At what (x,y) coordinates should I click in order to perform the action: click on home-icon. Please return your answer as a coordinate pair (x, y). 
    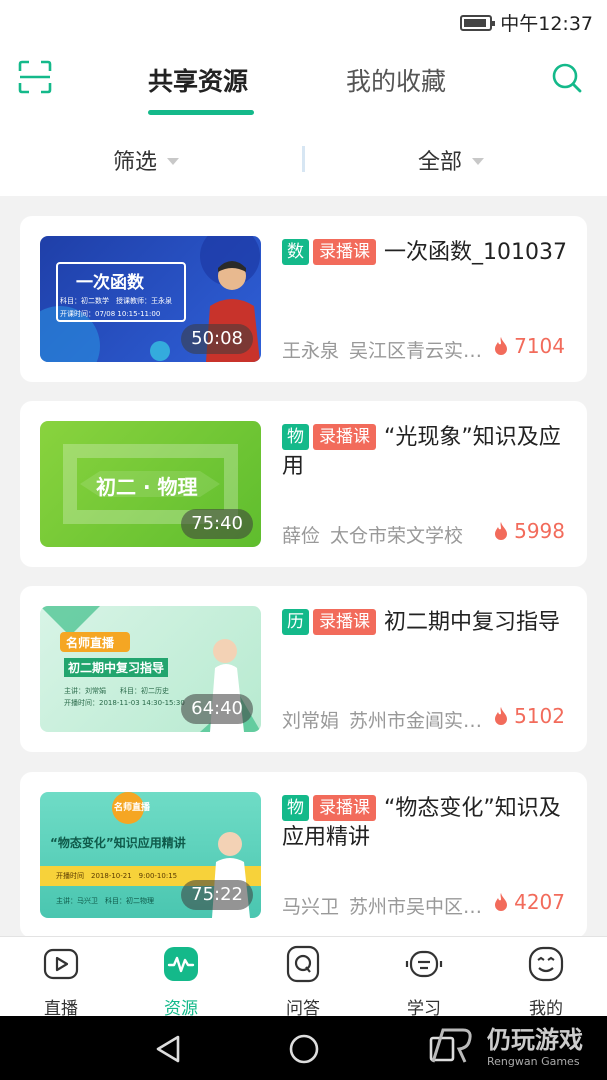
    Looking at the image, I should click on (304, 1049).